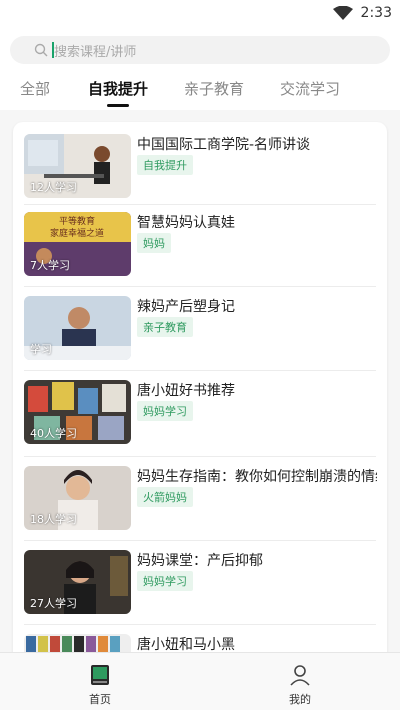  What do you see at coordinates (95, 52) in the screenshot?
I see `search-placeholder: 搜索课程/讲师` at bounding box center [95, 52].